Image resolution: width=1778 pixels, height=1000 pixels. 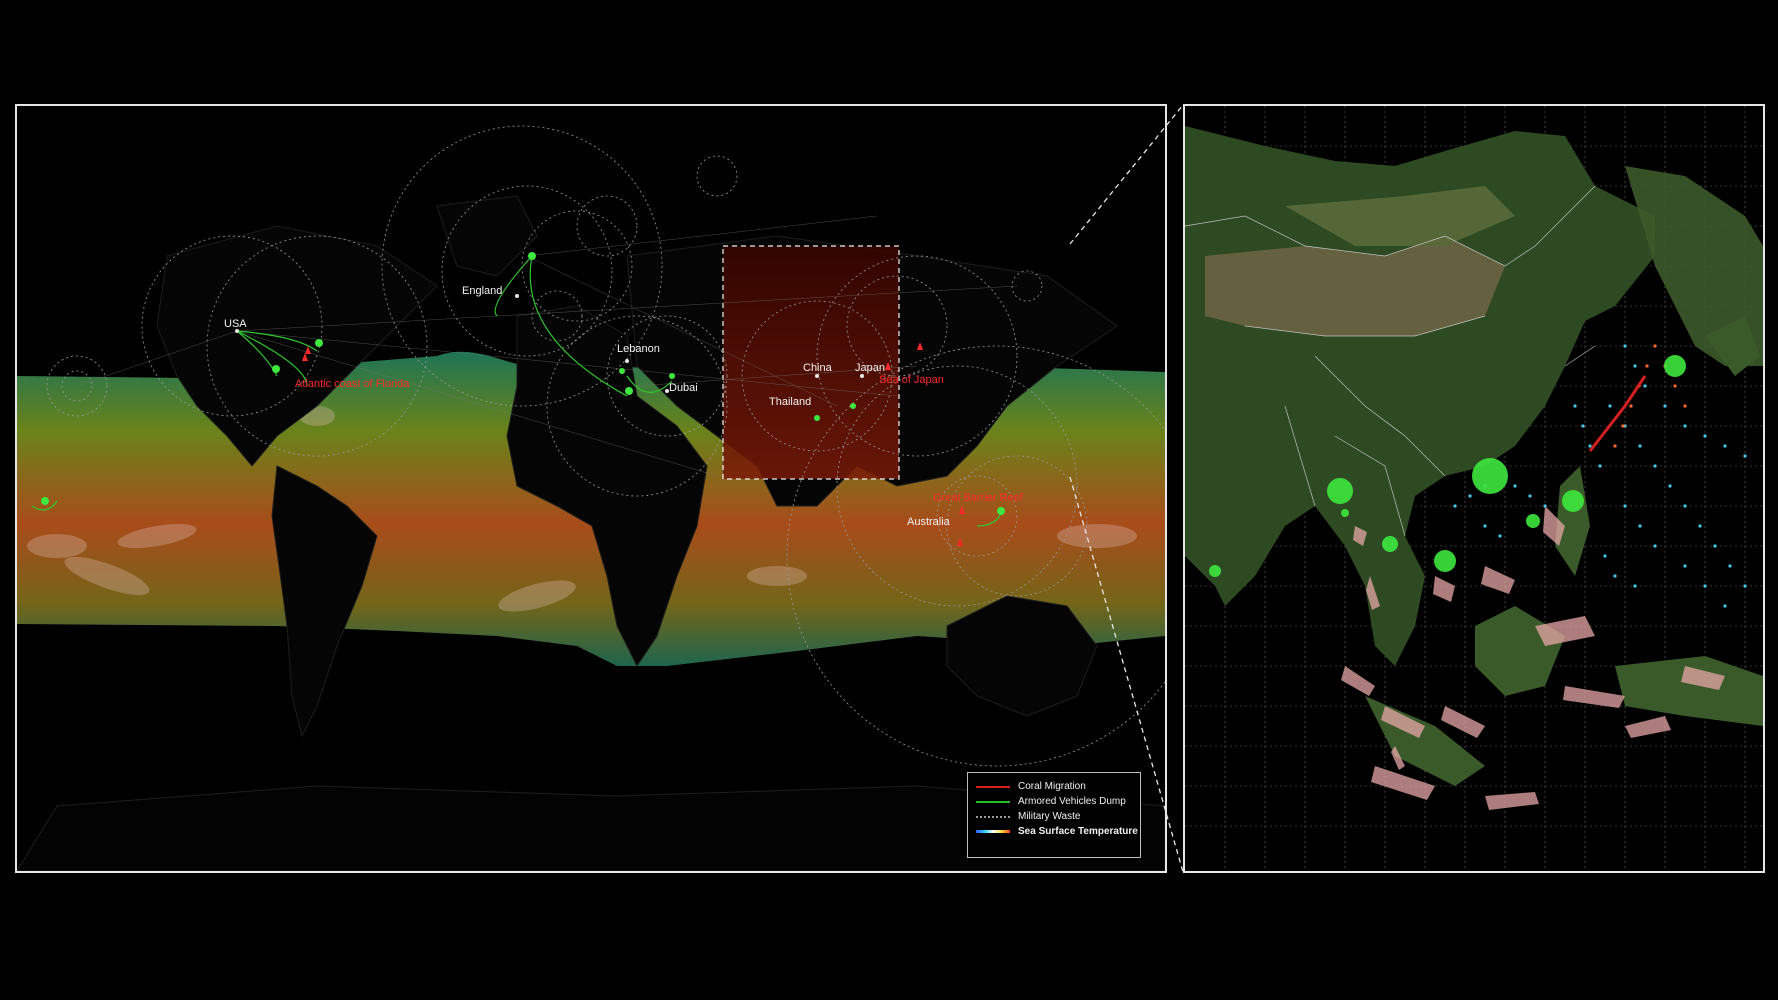 I want to click on legend-coral-migration: Coral Migration, so click(x=1054, y=786).